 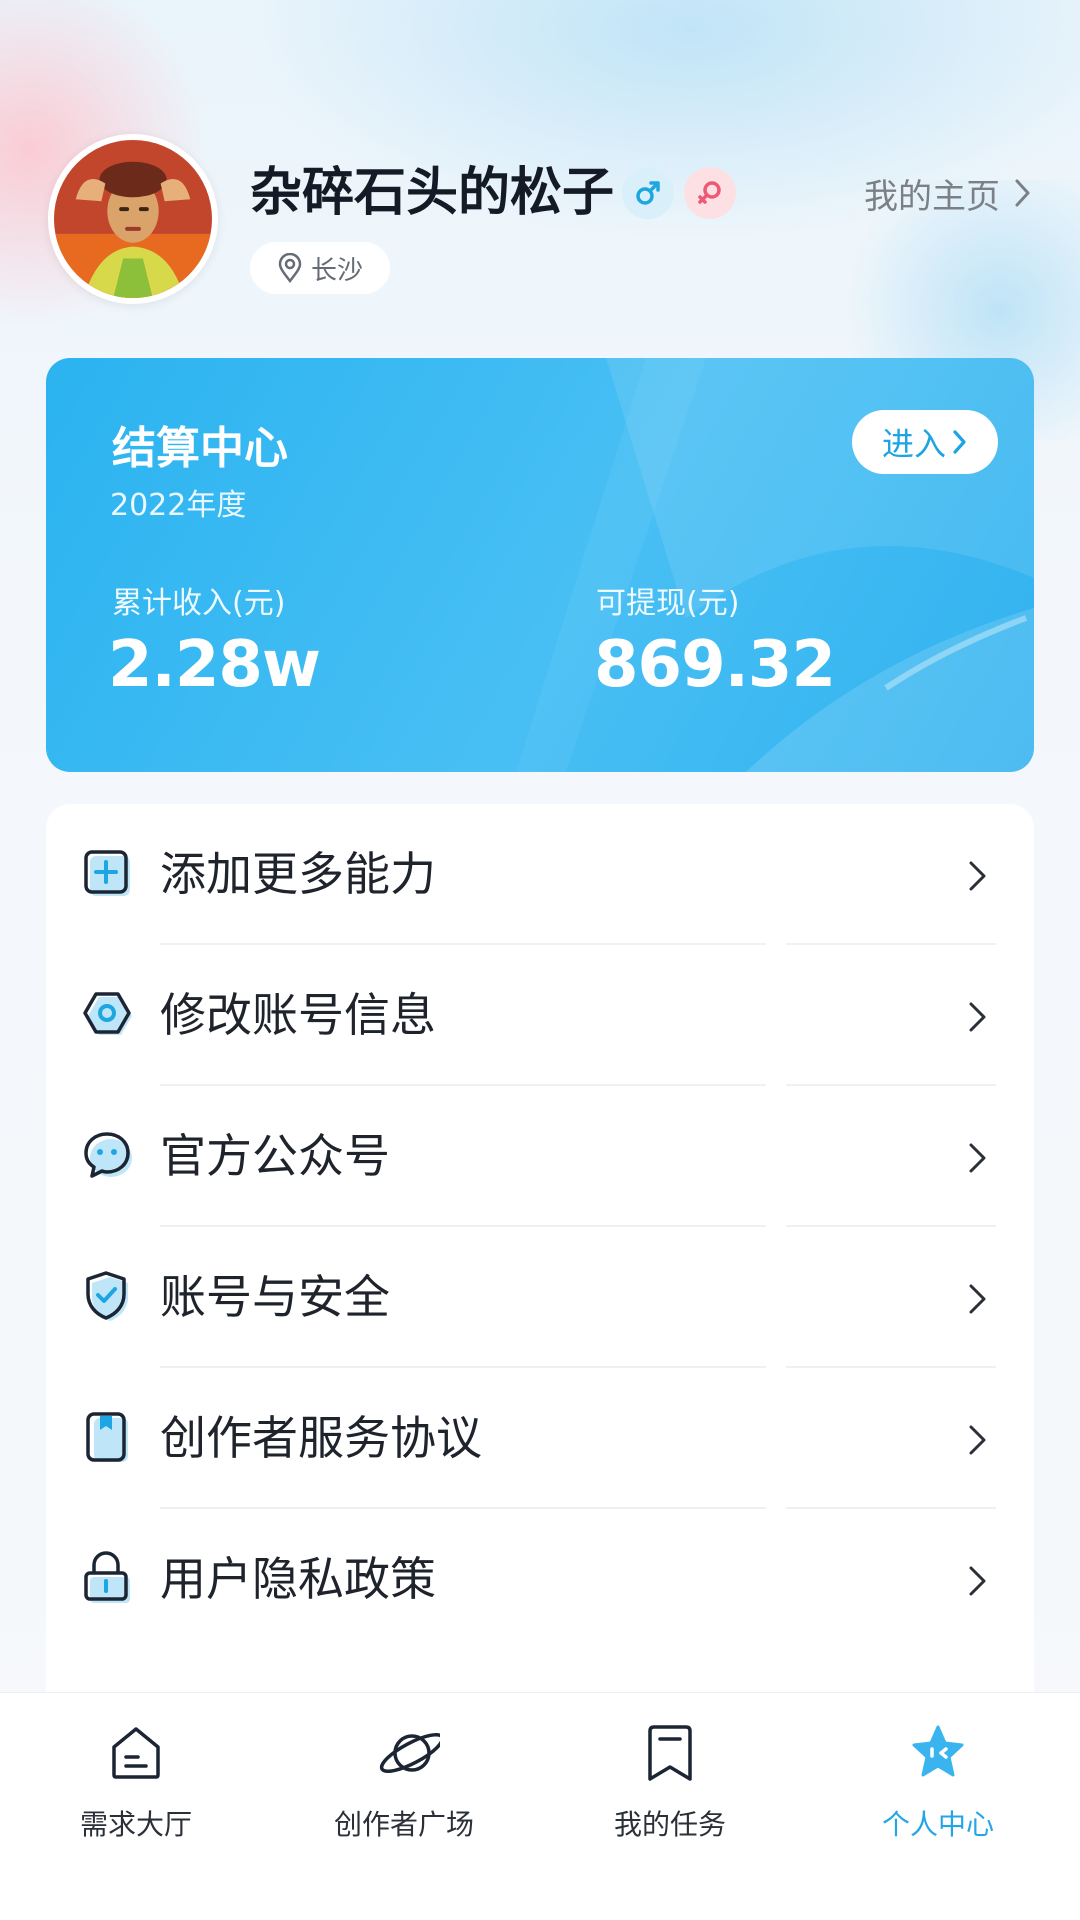 I want to click on tab-label: 需求大厅, so click(x=135, y=1824).